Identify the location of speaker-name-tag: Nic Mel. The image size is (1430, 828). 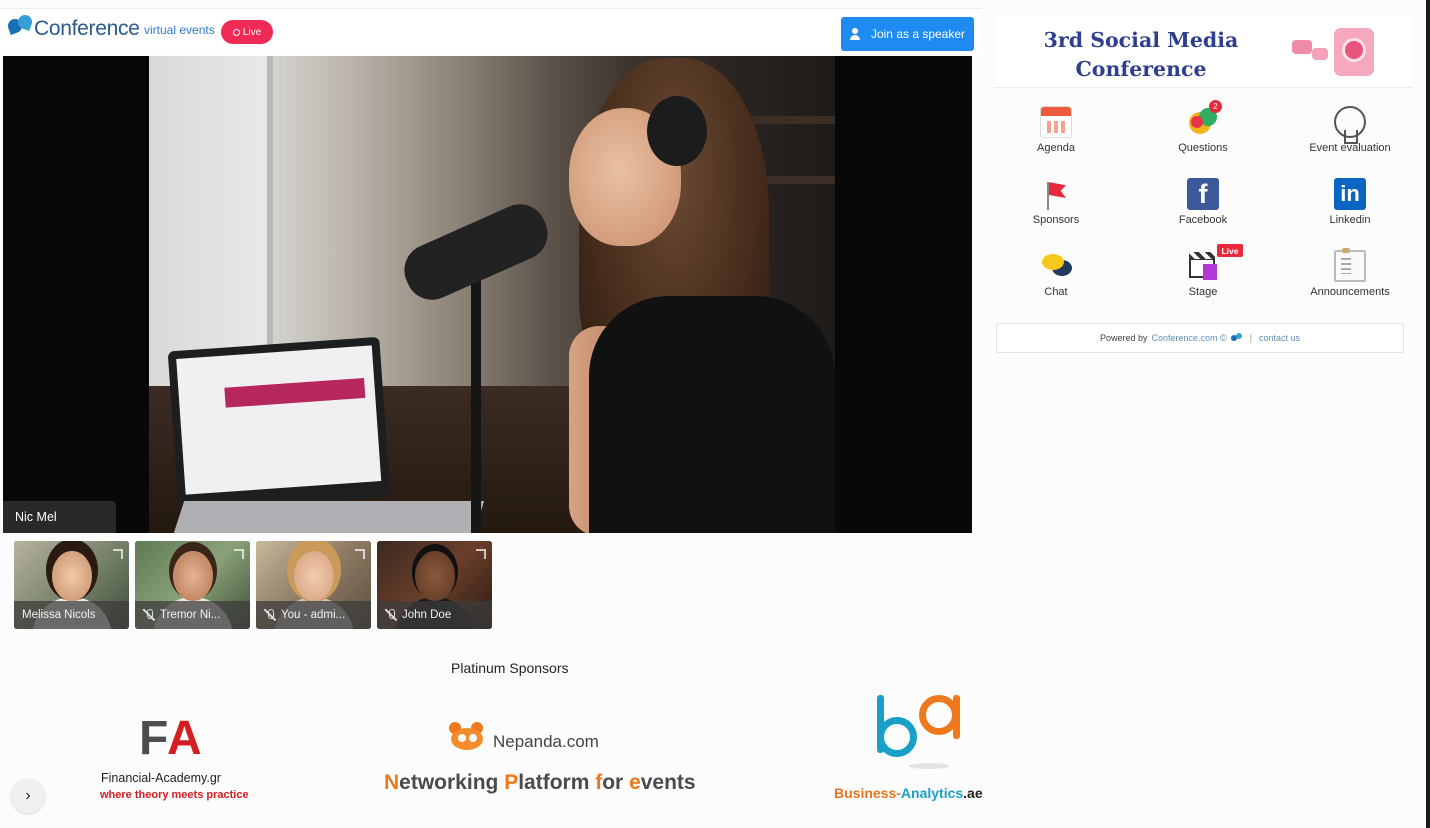
(59, 517).